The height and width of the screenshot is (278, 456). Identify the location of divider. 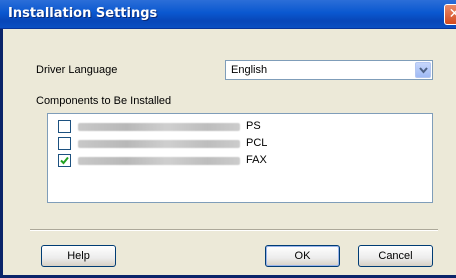
(234, 230).